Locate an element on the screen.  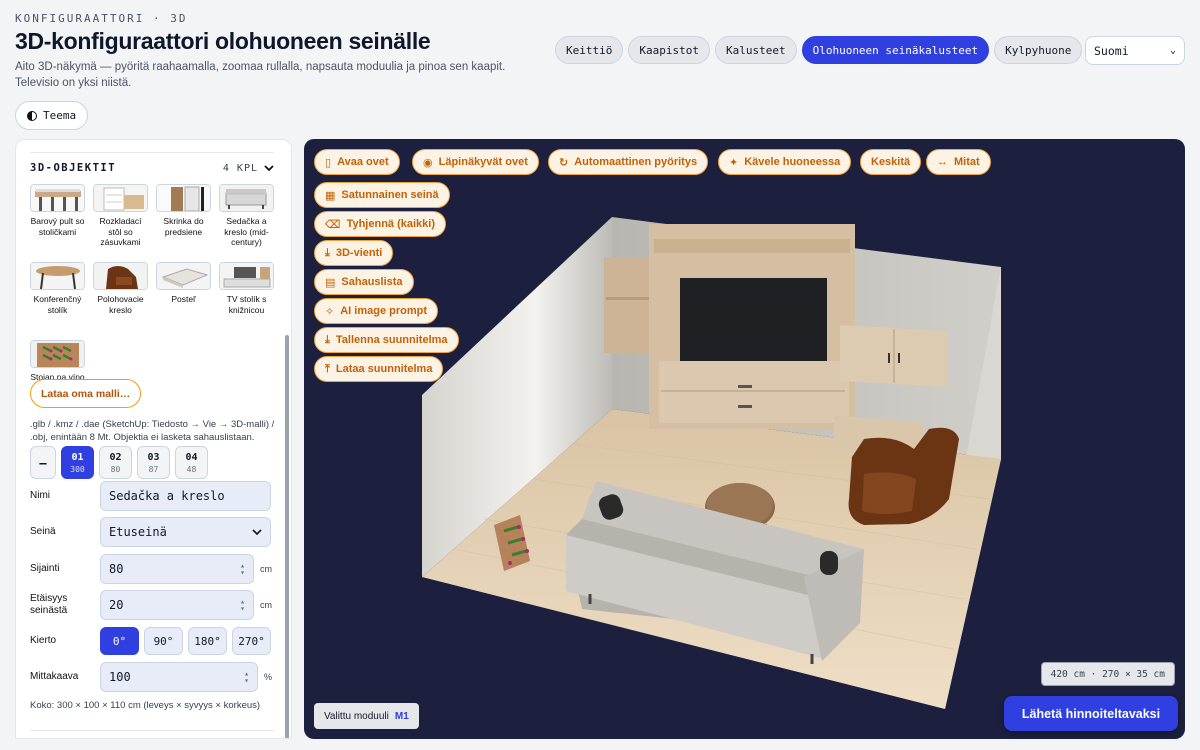
module-tab-01: 01 300 is located at coordinates (77, 462).